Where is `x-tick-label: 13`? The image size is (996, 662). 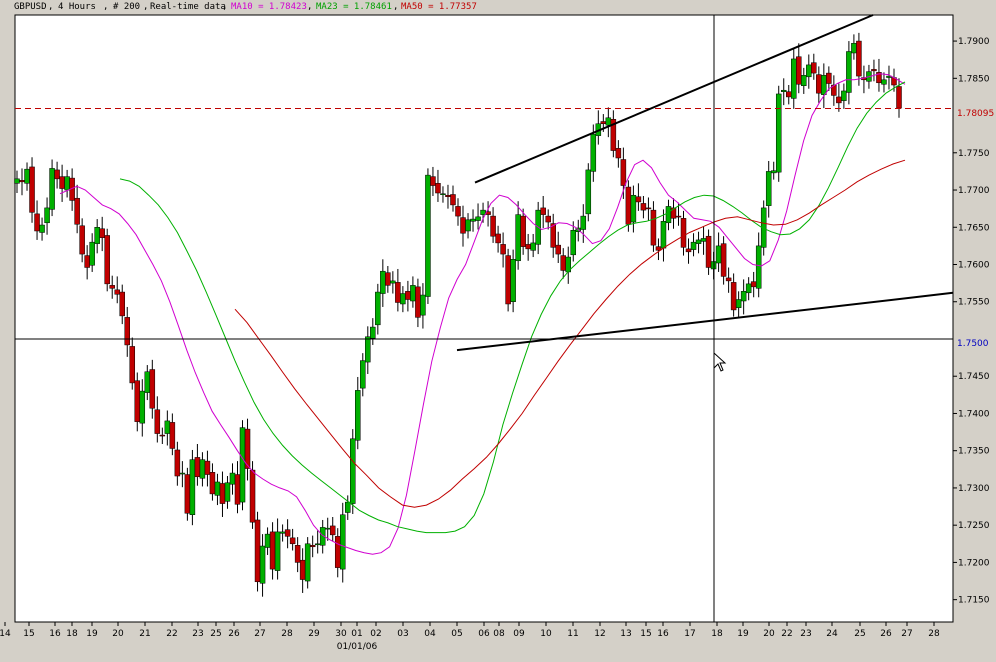 x-tick-label: 13 is located at coordinates (625, 634).